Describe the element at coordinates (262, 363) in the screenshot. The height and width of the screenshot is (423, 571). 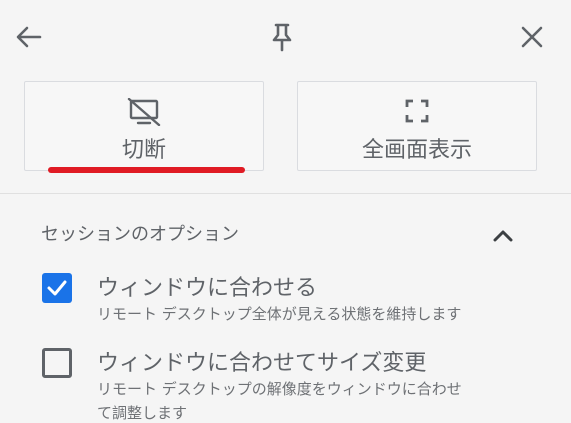
I see `resize-to-window-label: ウィンドウに合わせてサイズ変更` at that location.